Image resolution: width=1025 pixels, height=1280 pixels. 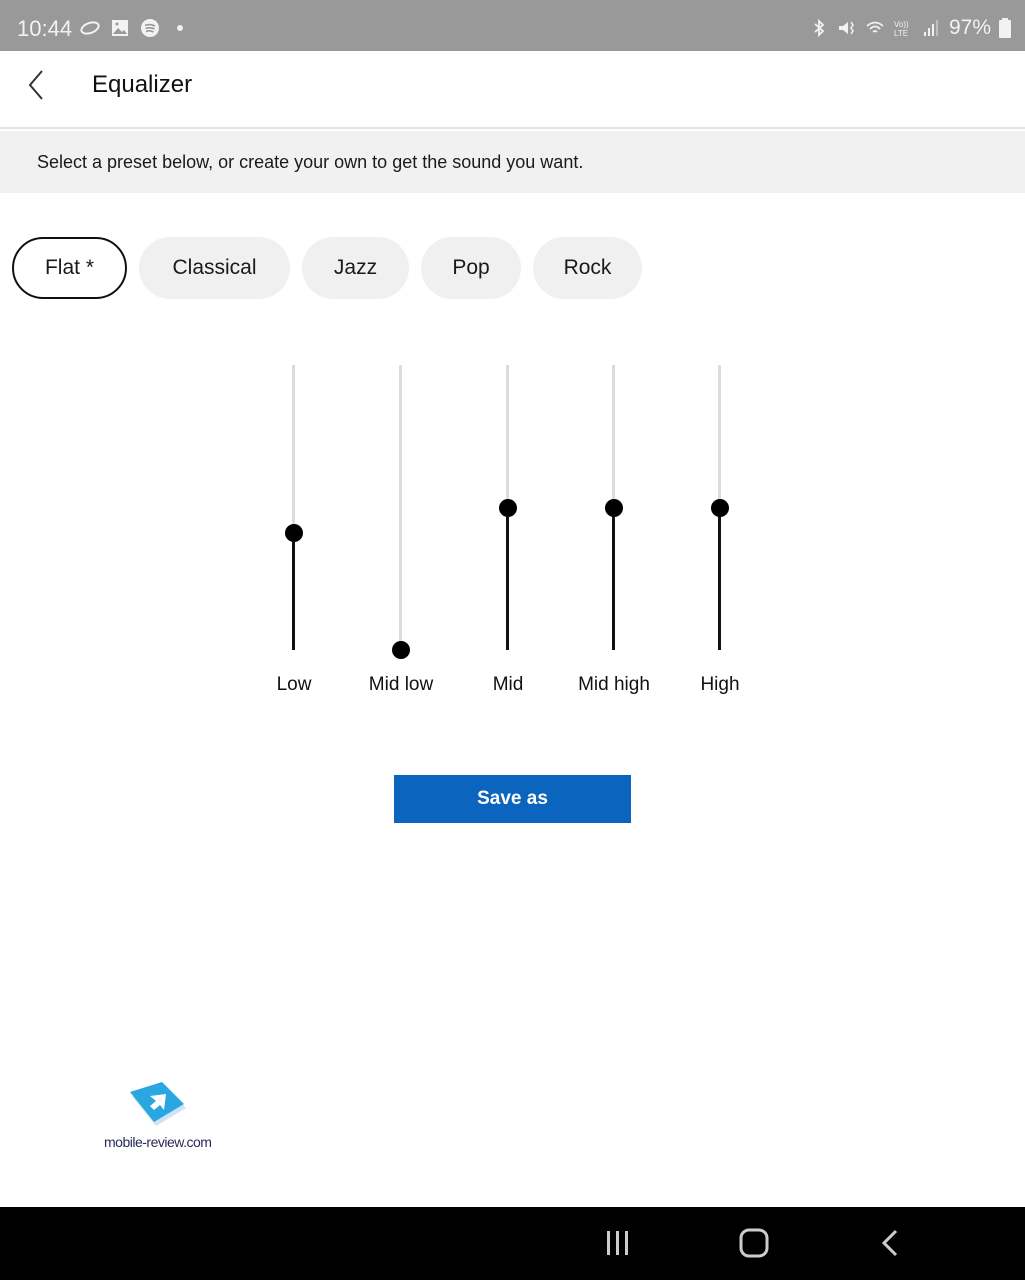 What do you see at coordinates (37, 85) in the screenshot?
I see `back-chevron-icon` at bounding box center [37, 85].